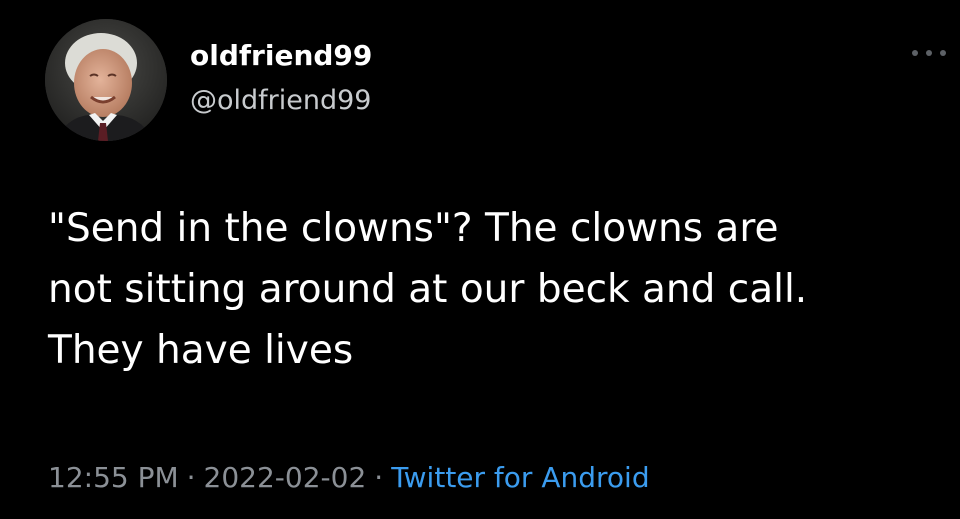 This screenshot has height=519, width=960. I want to click on tweet-date: 2022-02-02, so click(285, 477).